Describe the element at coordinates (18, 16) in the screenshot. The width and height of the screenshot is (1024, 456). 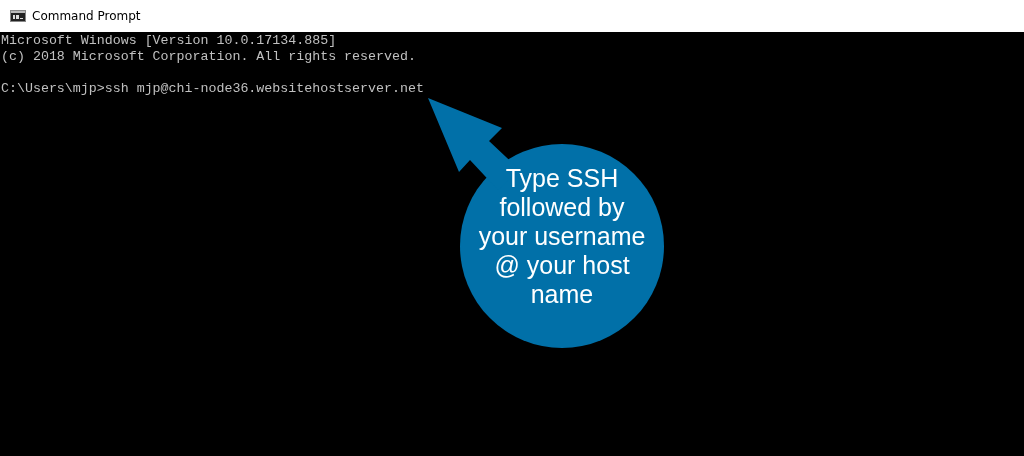
I see `terminal-icon` at that location.